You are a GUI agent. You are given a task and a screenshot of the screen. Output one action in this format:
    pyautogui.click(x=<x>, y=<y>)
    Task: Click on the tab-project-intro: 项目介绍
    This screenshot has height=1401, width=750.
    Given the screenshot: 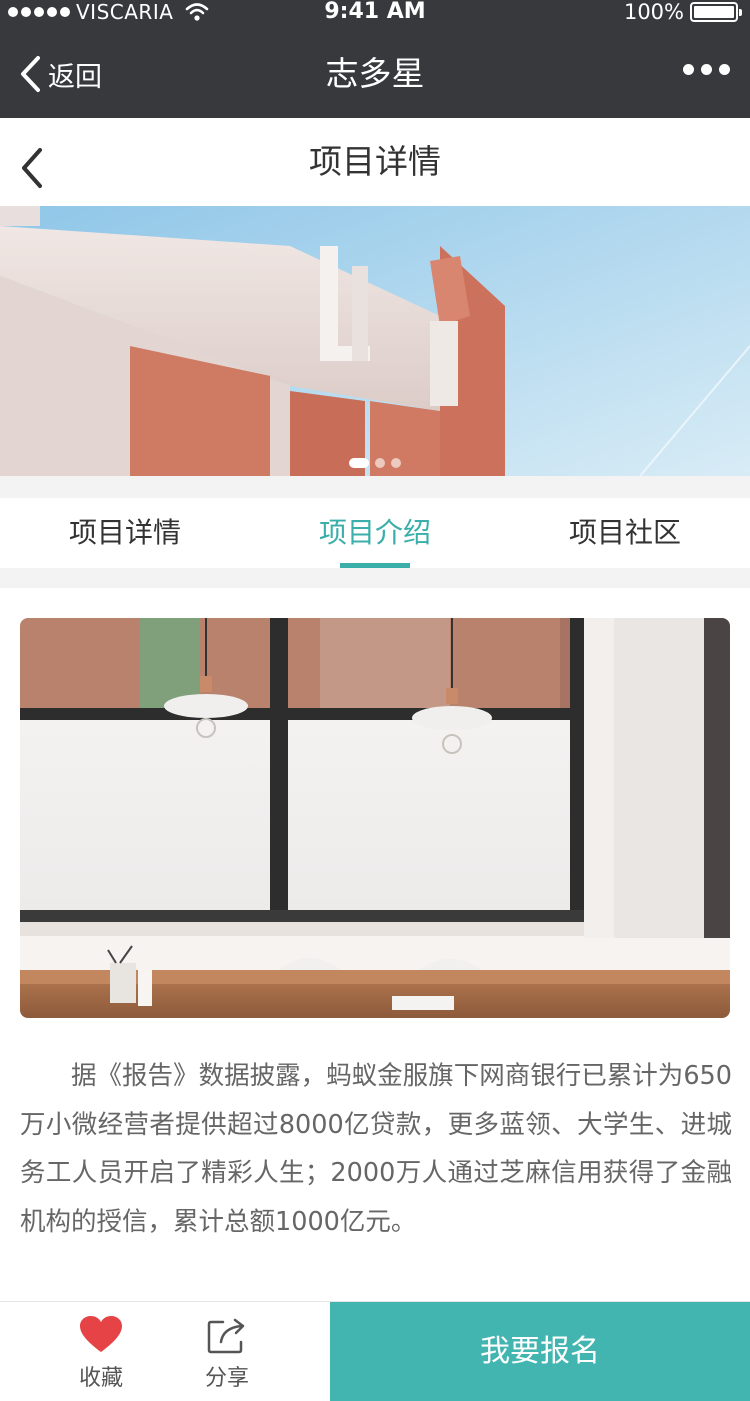 What is the action you would take?
    pyautogui.click(x=375, y=533)
    